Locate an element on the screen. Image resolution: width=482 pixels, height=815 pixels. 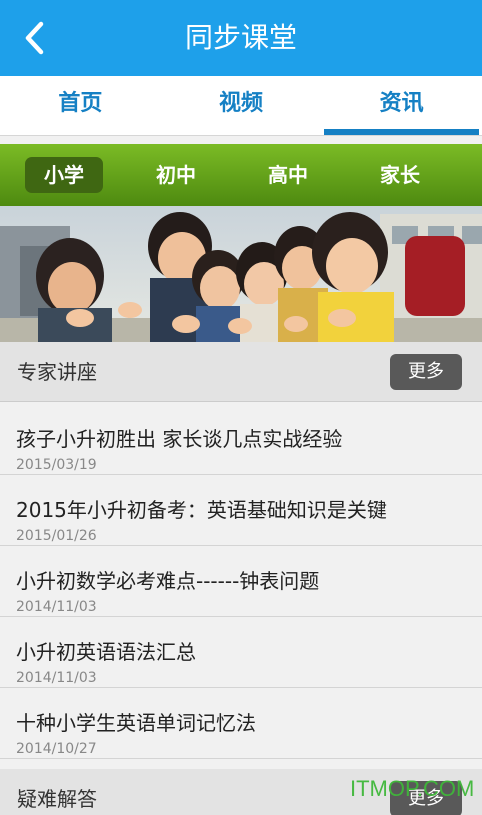
title-bar: 同步课堂 is located at coordinates (241, 38).